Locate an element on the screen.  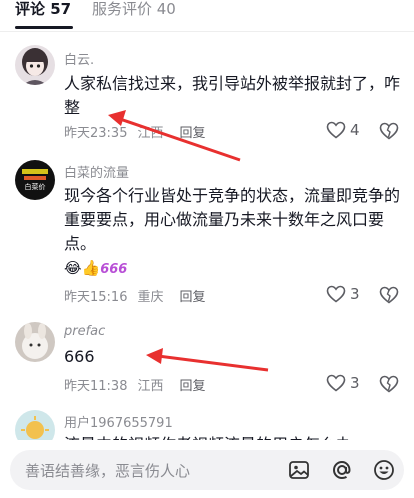
like-count: 4 is located at coordinates (355, 130).